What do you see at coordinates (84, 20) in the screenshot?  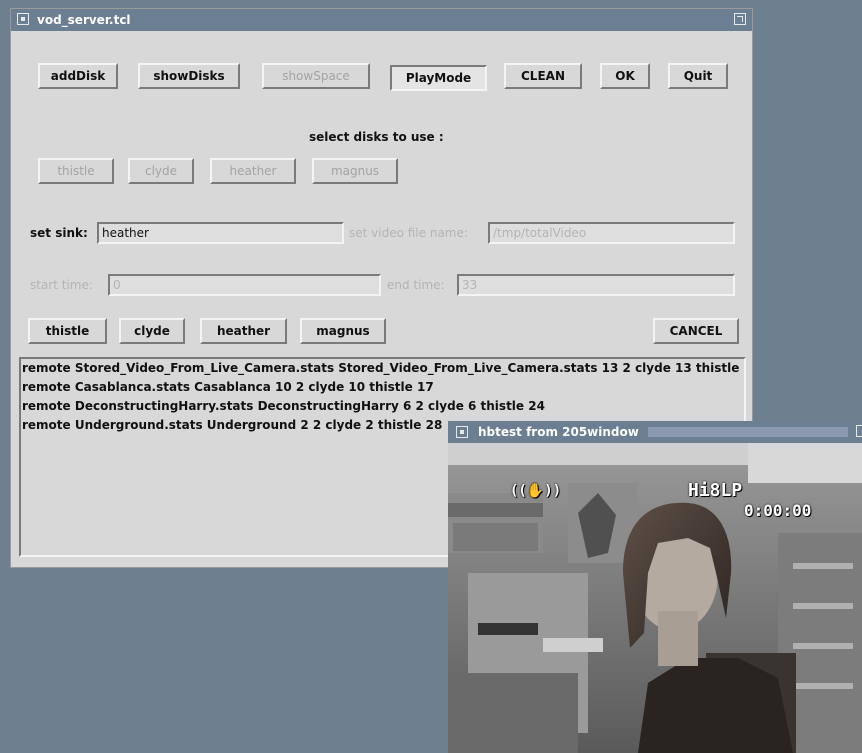 I see `window-title: vod_server.tcl` at bounding box center [84, 20].